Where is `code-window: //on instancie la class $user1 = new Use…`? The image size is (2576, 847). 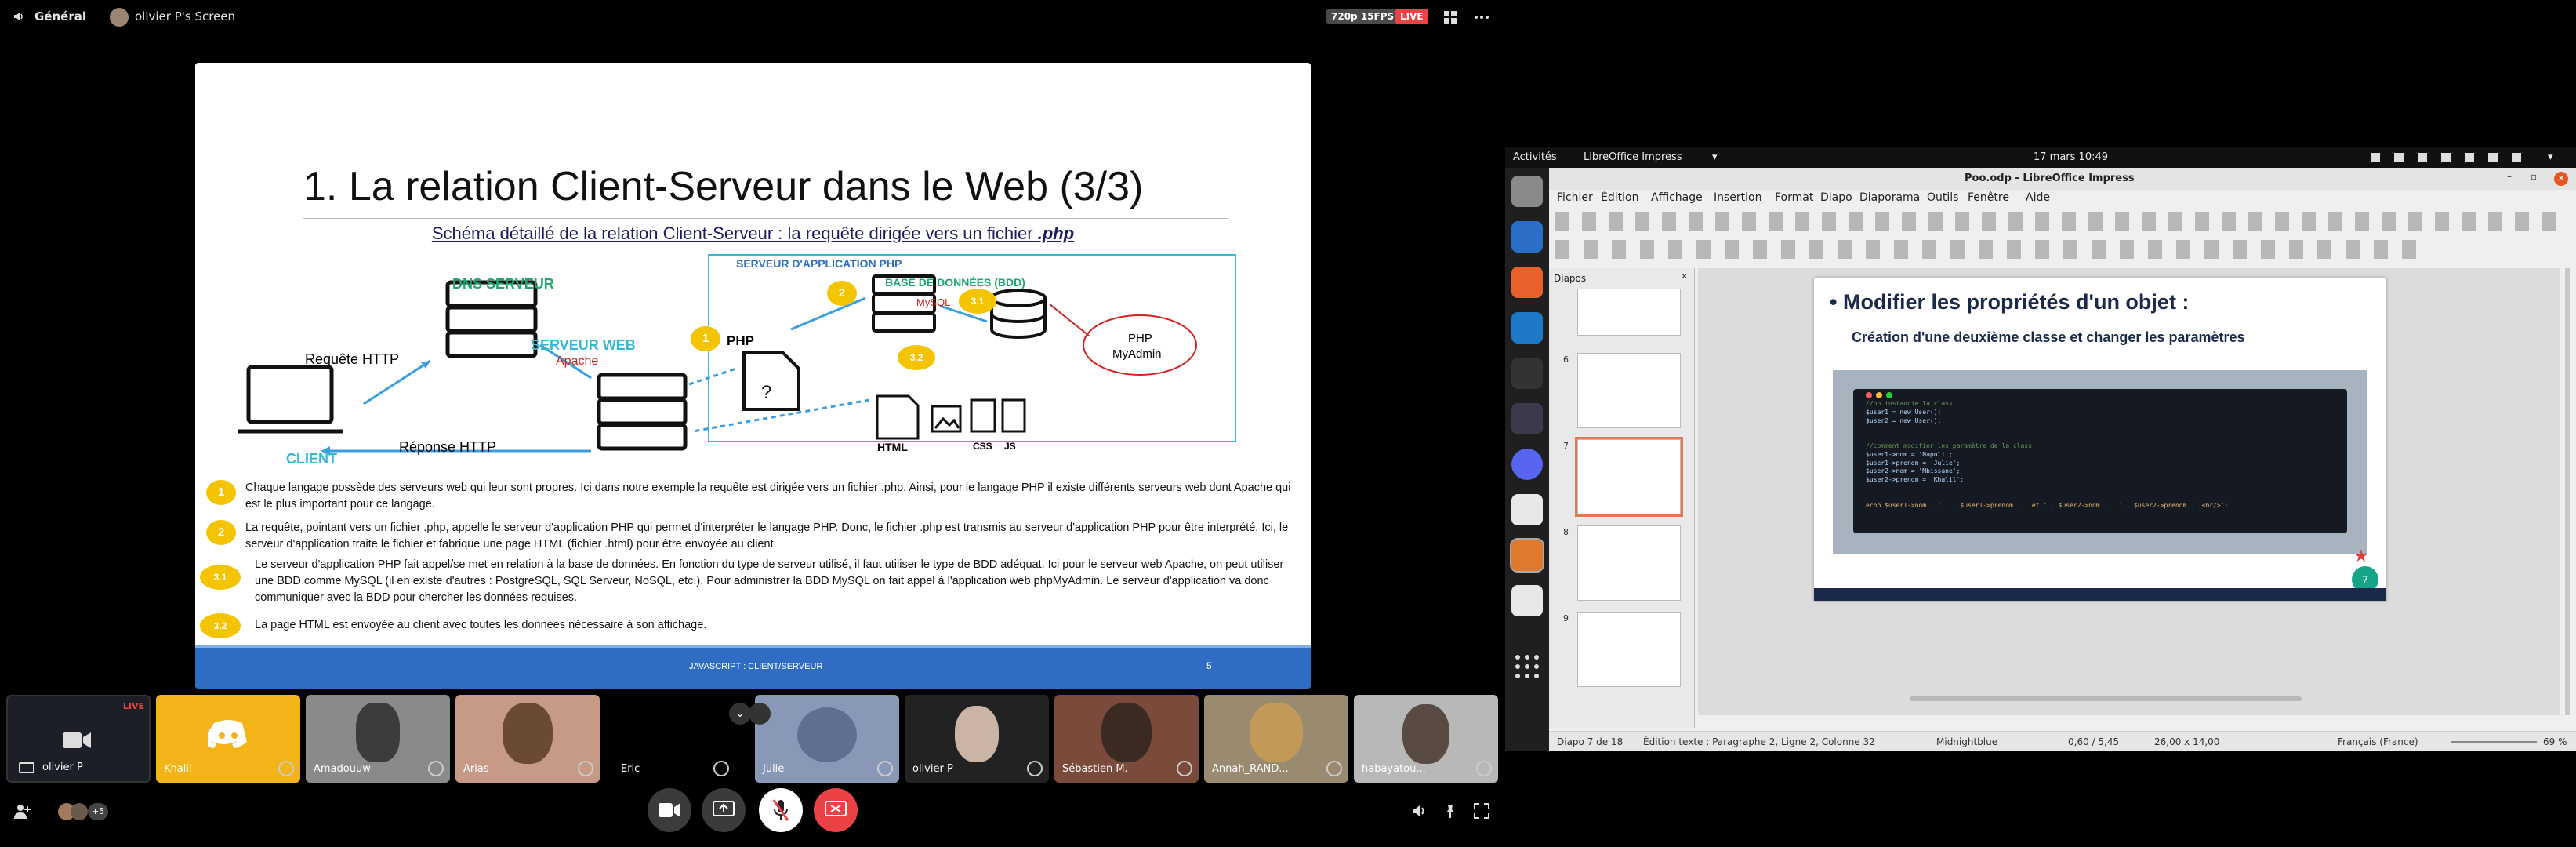
code-window: //on instancie la class $user1 = new Use… is located at coordinates (2100, 461).